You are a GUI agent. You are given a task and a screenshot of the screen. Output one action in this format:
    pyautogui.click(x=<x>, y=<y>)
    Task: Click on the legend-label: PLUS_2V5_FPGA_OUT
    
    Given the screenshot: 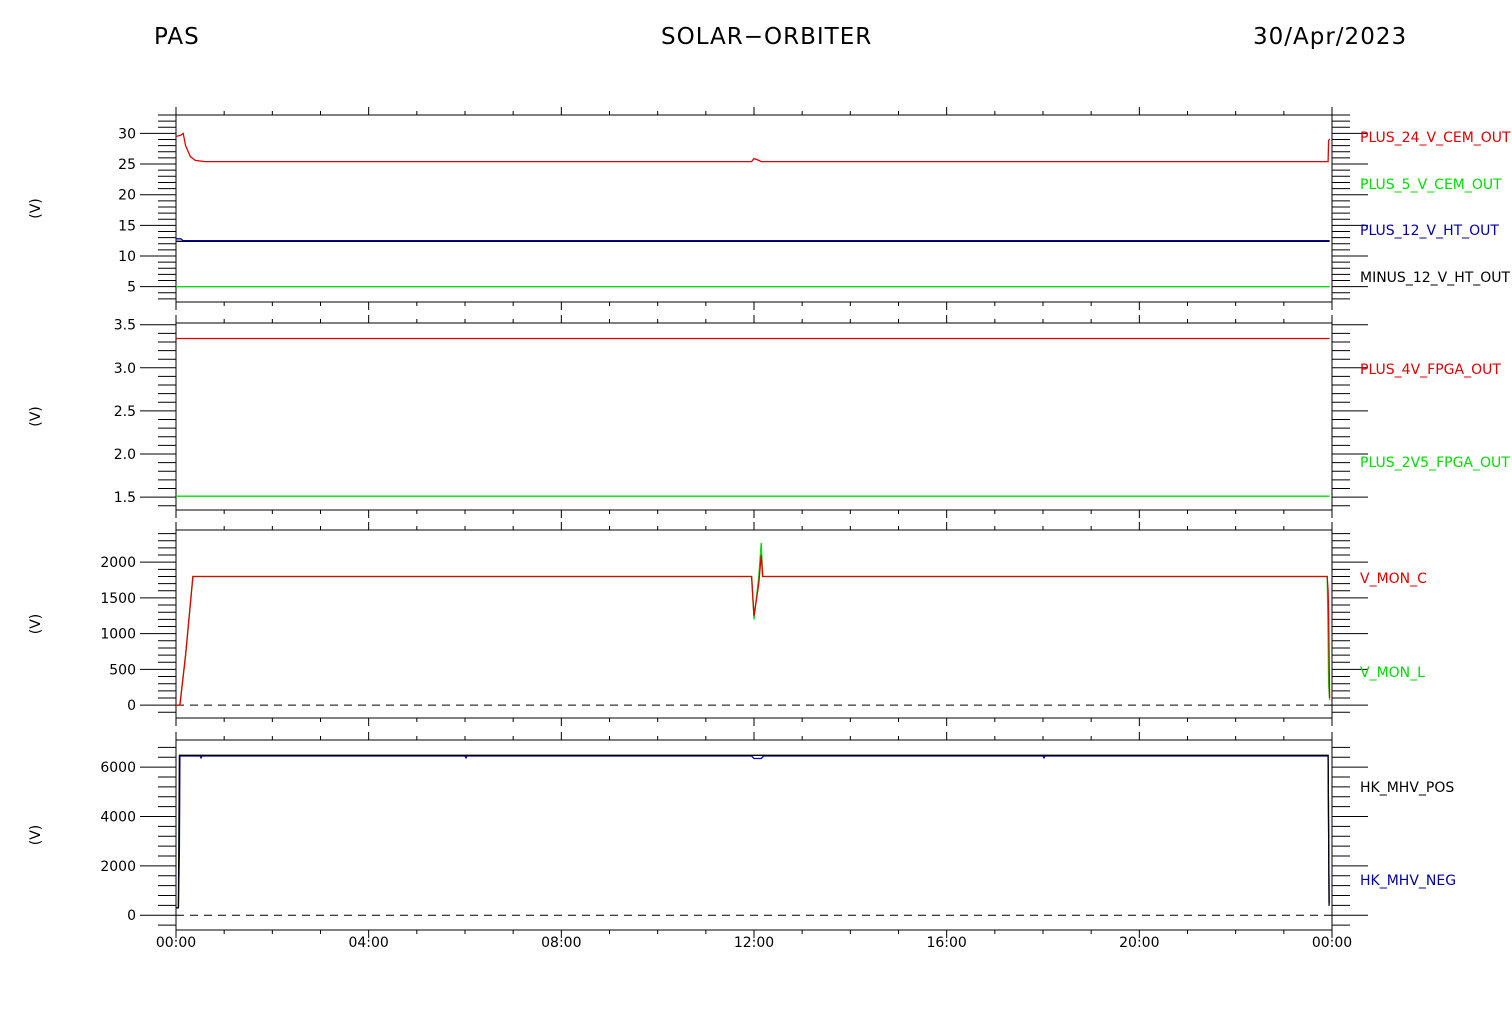 What is the action you would take?
    pyautogui.click(x=1435, y=463)
    